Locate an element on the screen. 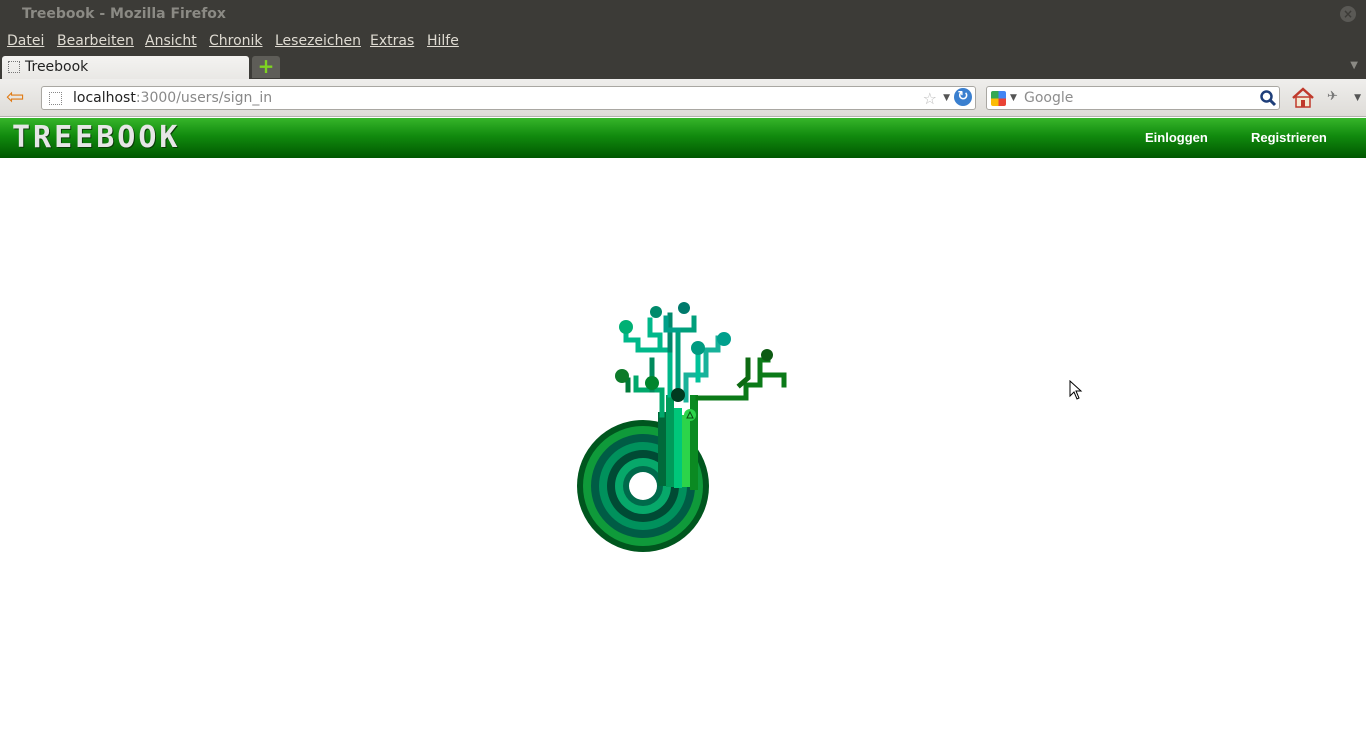 The width and height of the screenshot is (1366, 742). site-identity-icon is located at coordinates (55, 98).